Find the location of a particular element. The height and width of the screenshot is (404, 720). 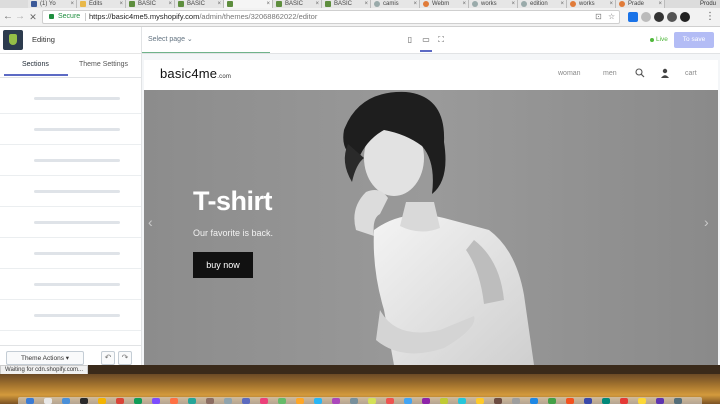

slide-prev-icon: ‹ is located at coordinates (150, 222).